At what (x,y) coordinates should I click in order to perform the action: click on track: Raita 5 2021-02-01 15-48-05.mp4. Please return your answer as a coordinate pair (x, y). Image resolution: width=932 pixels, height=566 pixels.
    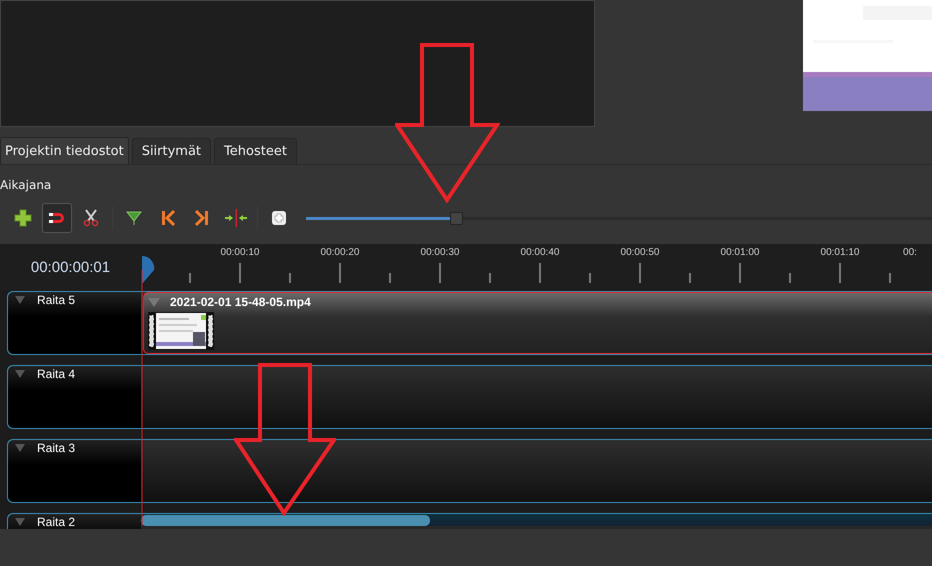
    Looking at the image, I should click on (469, 323).